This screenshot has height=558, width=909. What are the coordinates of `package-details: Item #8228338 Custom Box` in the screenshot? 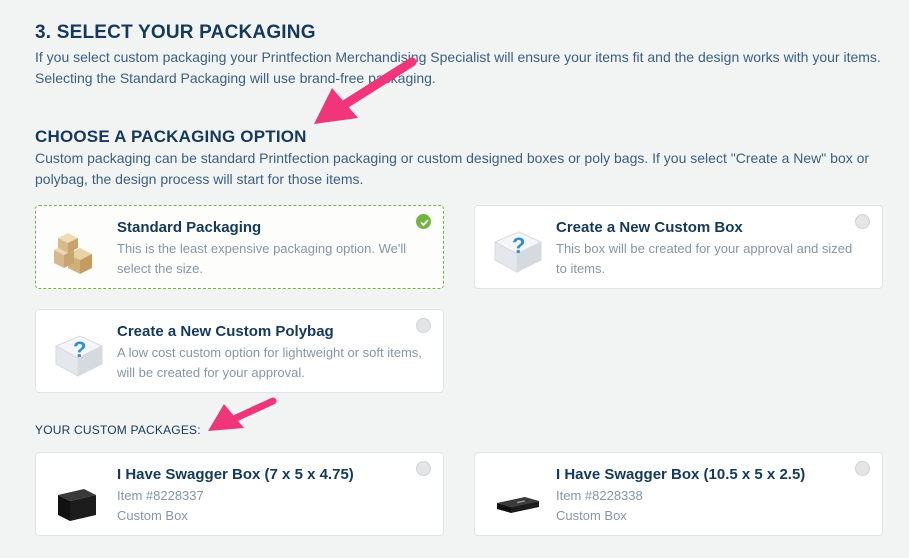 It's located at (711, 506).